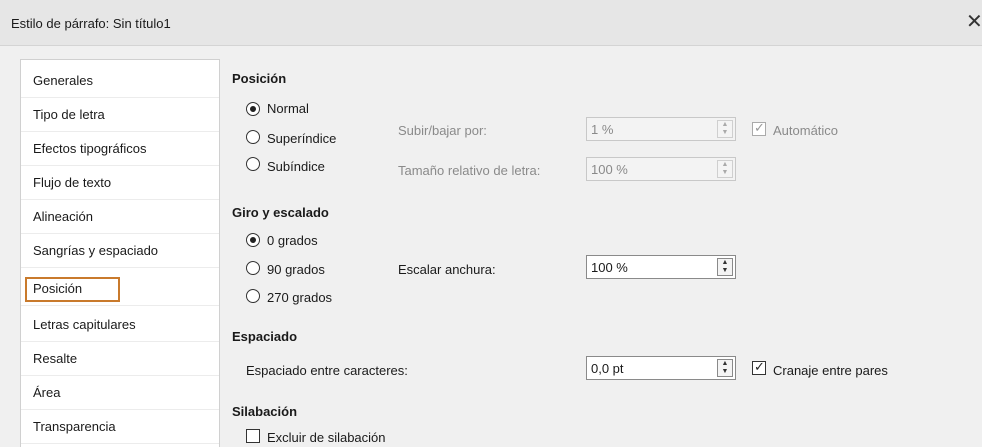  Describe the element at coordinates (120, 427) in the screenshot. I see `sidebar-item-transparencia: Transparencia` at that location.